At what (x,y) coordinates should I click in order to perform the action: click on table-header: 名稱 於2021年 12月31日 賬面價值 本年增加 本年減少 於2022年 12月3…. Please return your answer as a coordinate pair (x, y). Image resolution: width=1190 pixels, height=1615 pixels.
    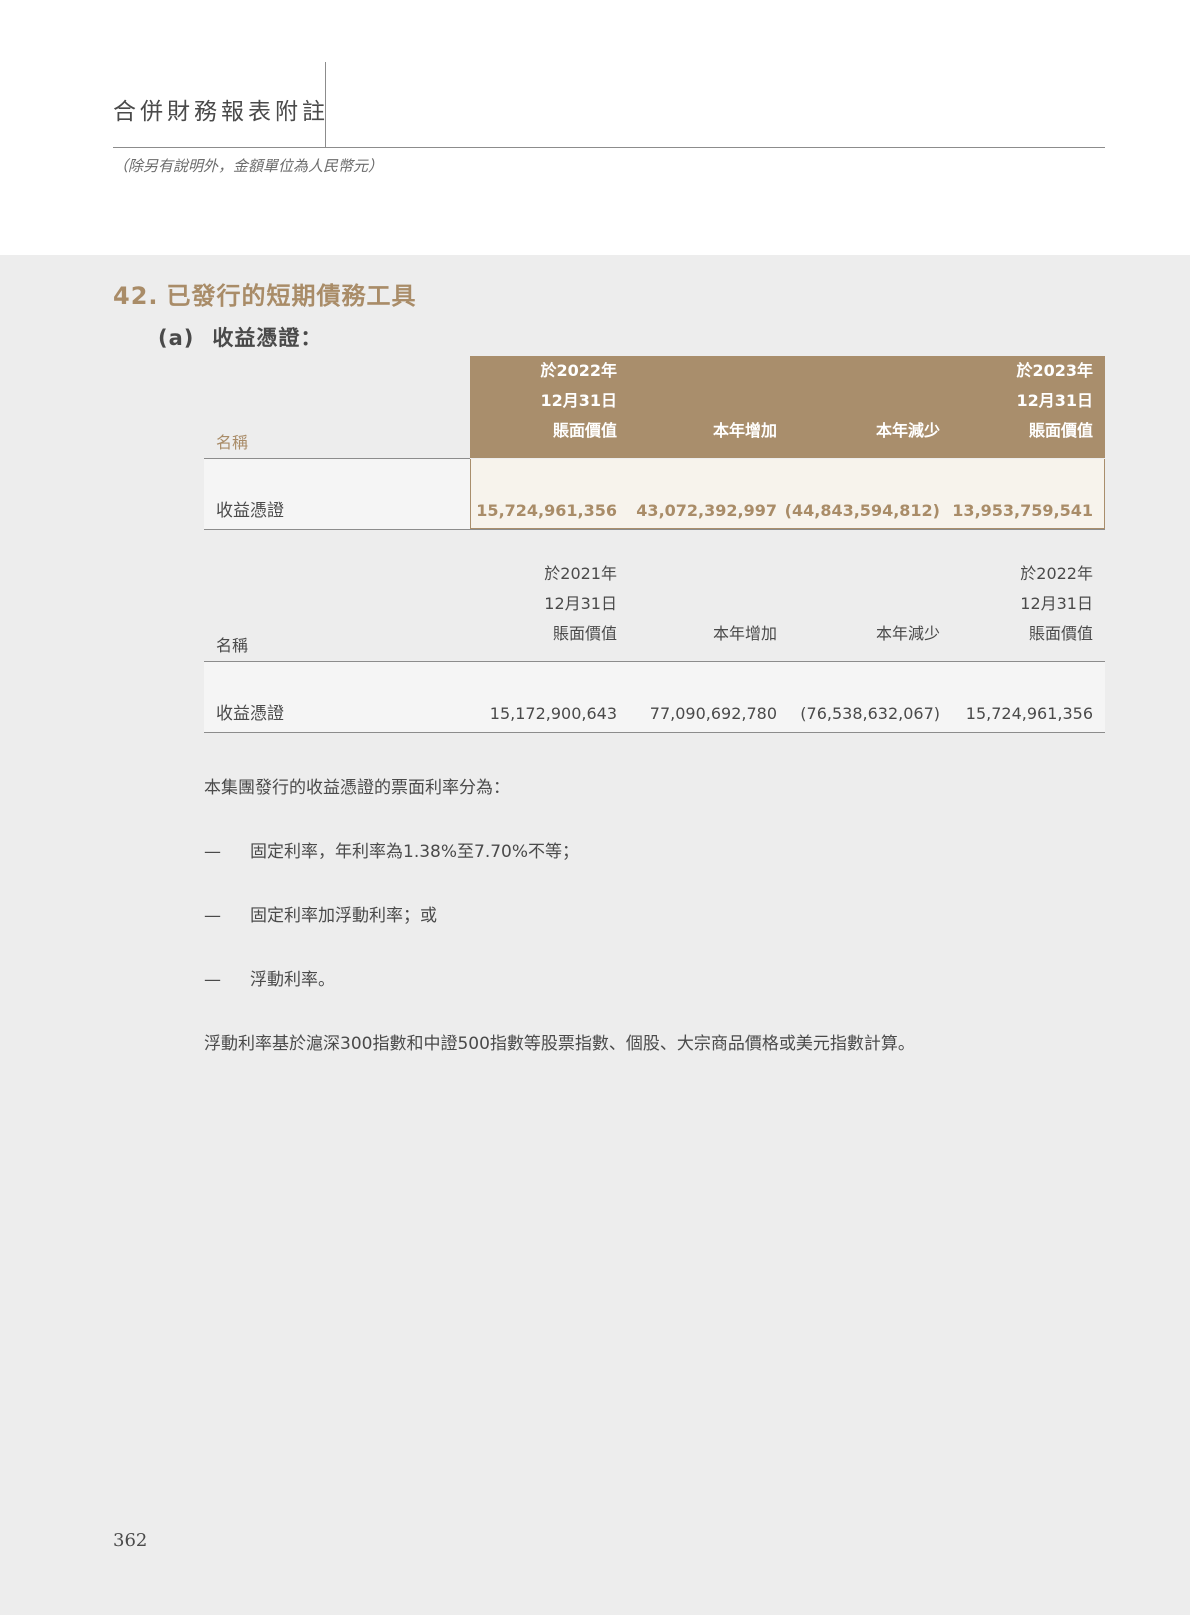
    Looking at the image, I should click on (654, 610).